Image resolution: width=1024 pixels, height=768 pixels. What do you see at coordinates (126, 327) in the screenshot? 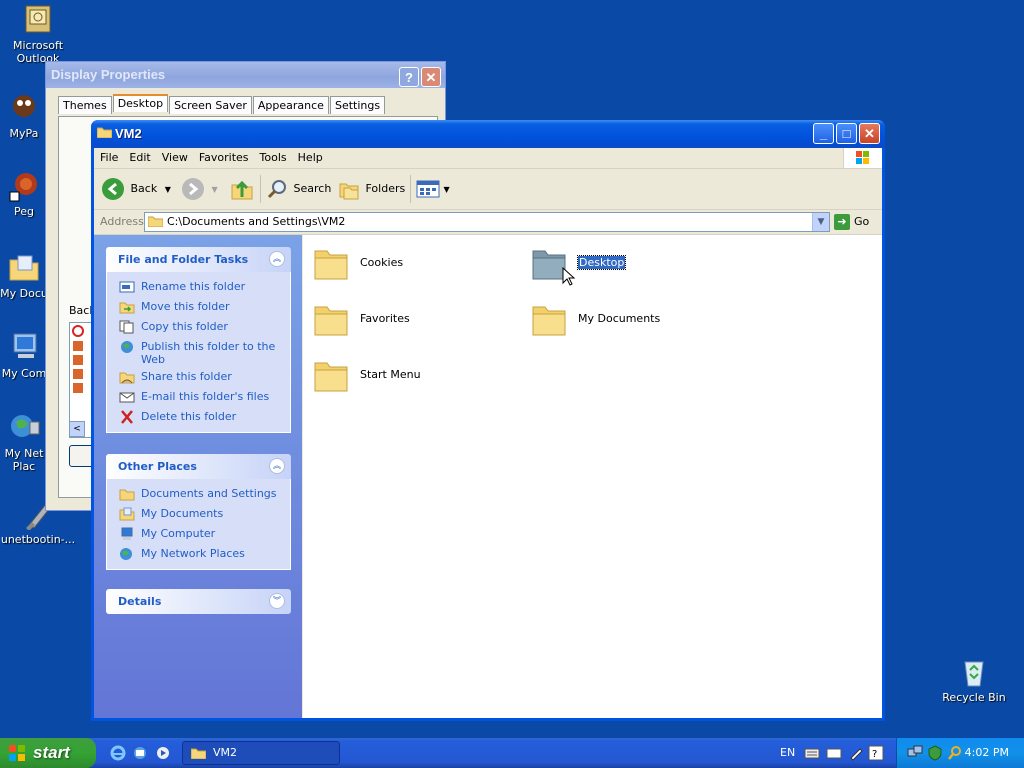
I see `copy-icon` at bounding box center [126, 327].